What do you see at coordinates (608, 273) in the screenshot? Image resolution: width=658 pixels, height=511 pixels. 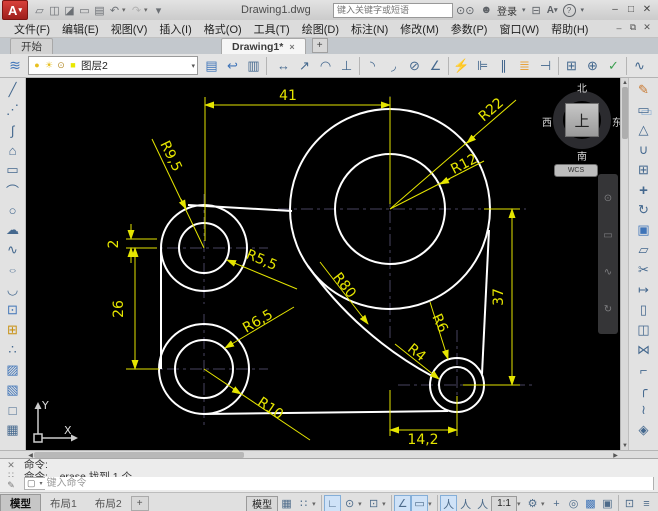 I see `zoom-icon: ∿` at bounding box center [608, 273].